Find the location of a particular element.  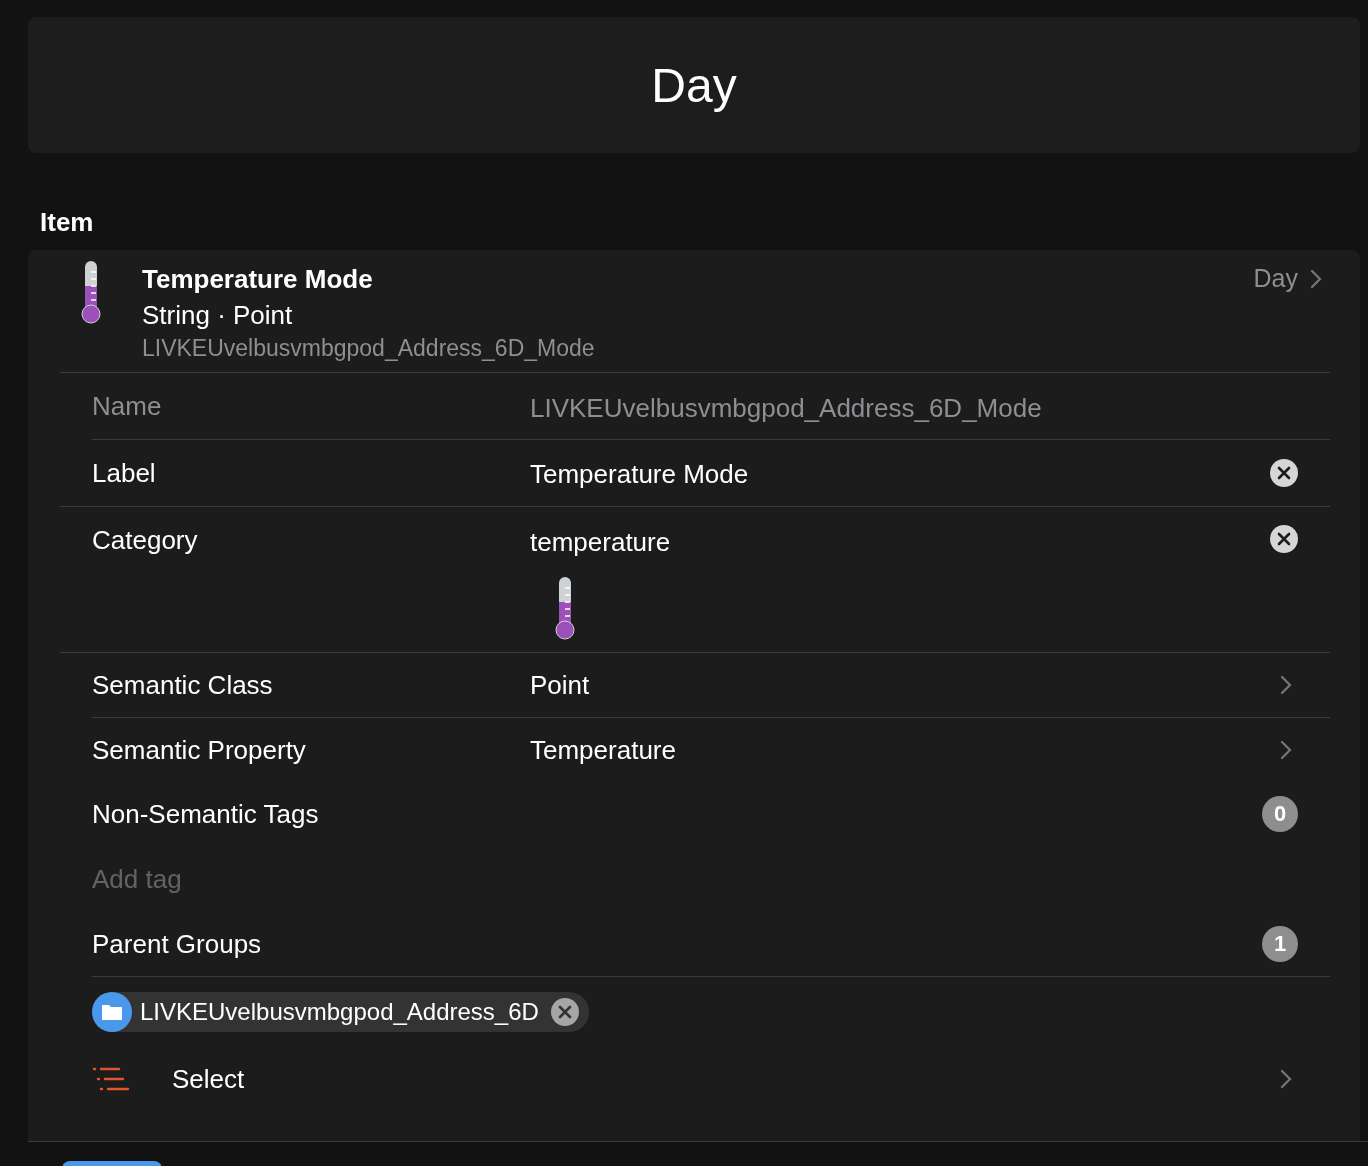

field-label: Category is located at coordinates (145, 540).